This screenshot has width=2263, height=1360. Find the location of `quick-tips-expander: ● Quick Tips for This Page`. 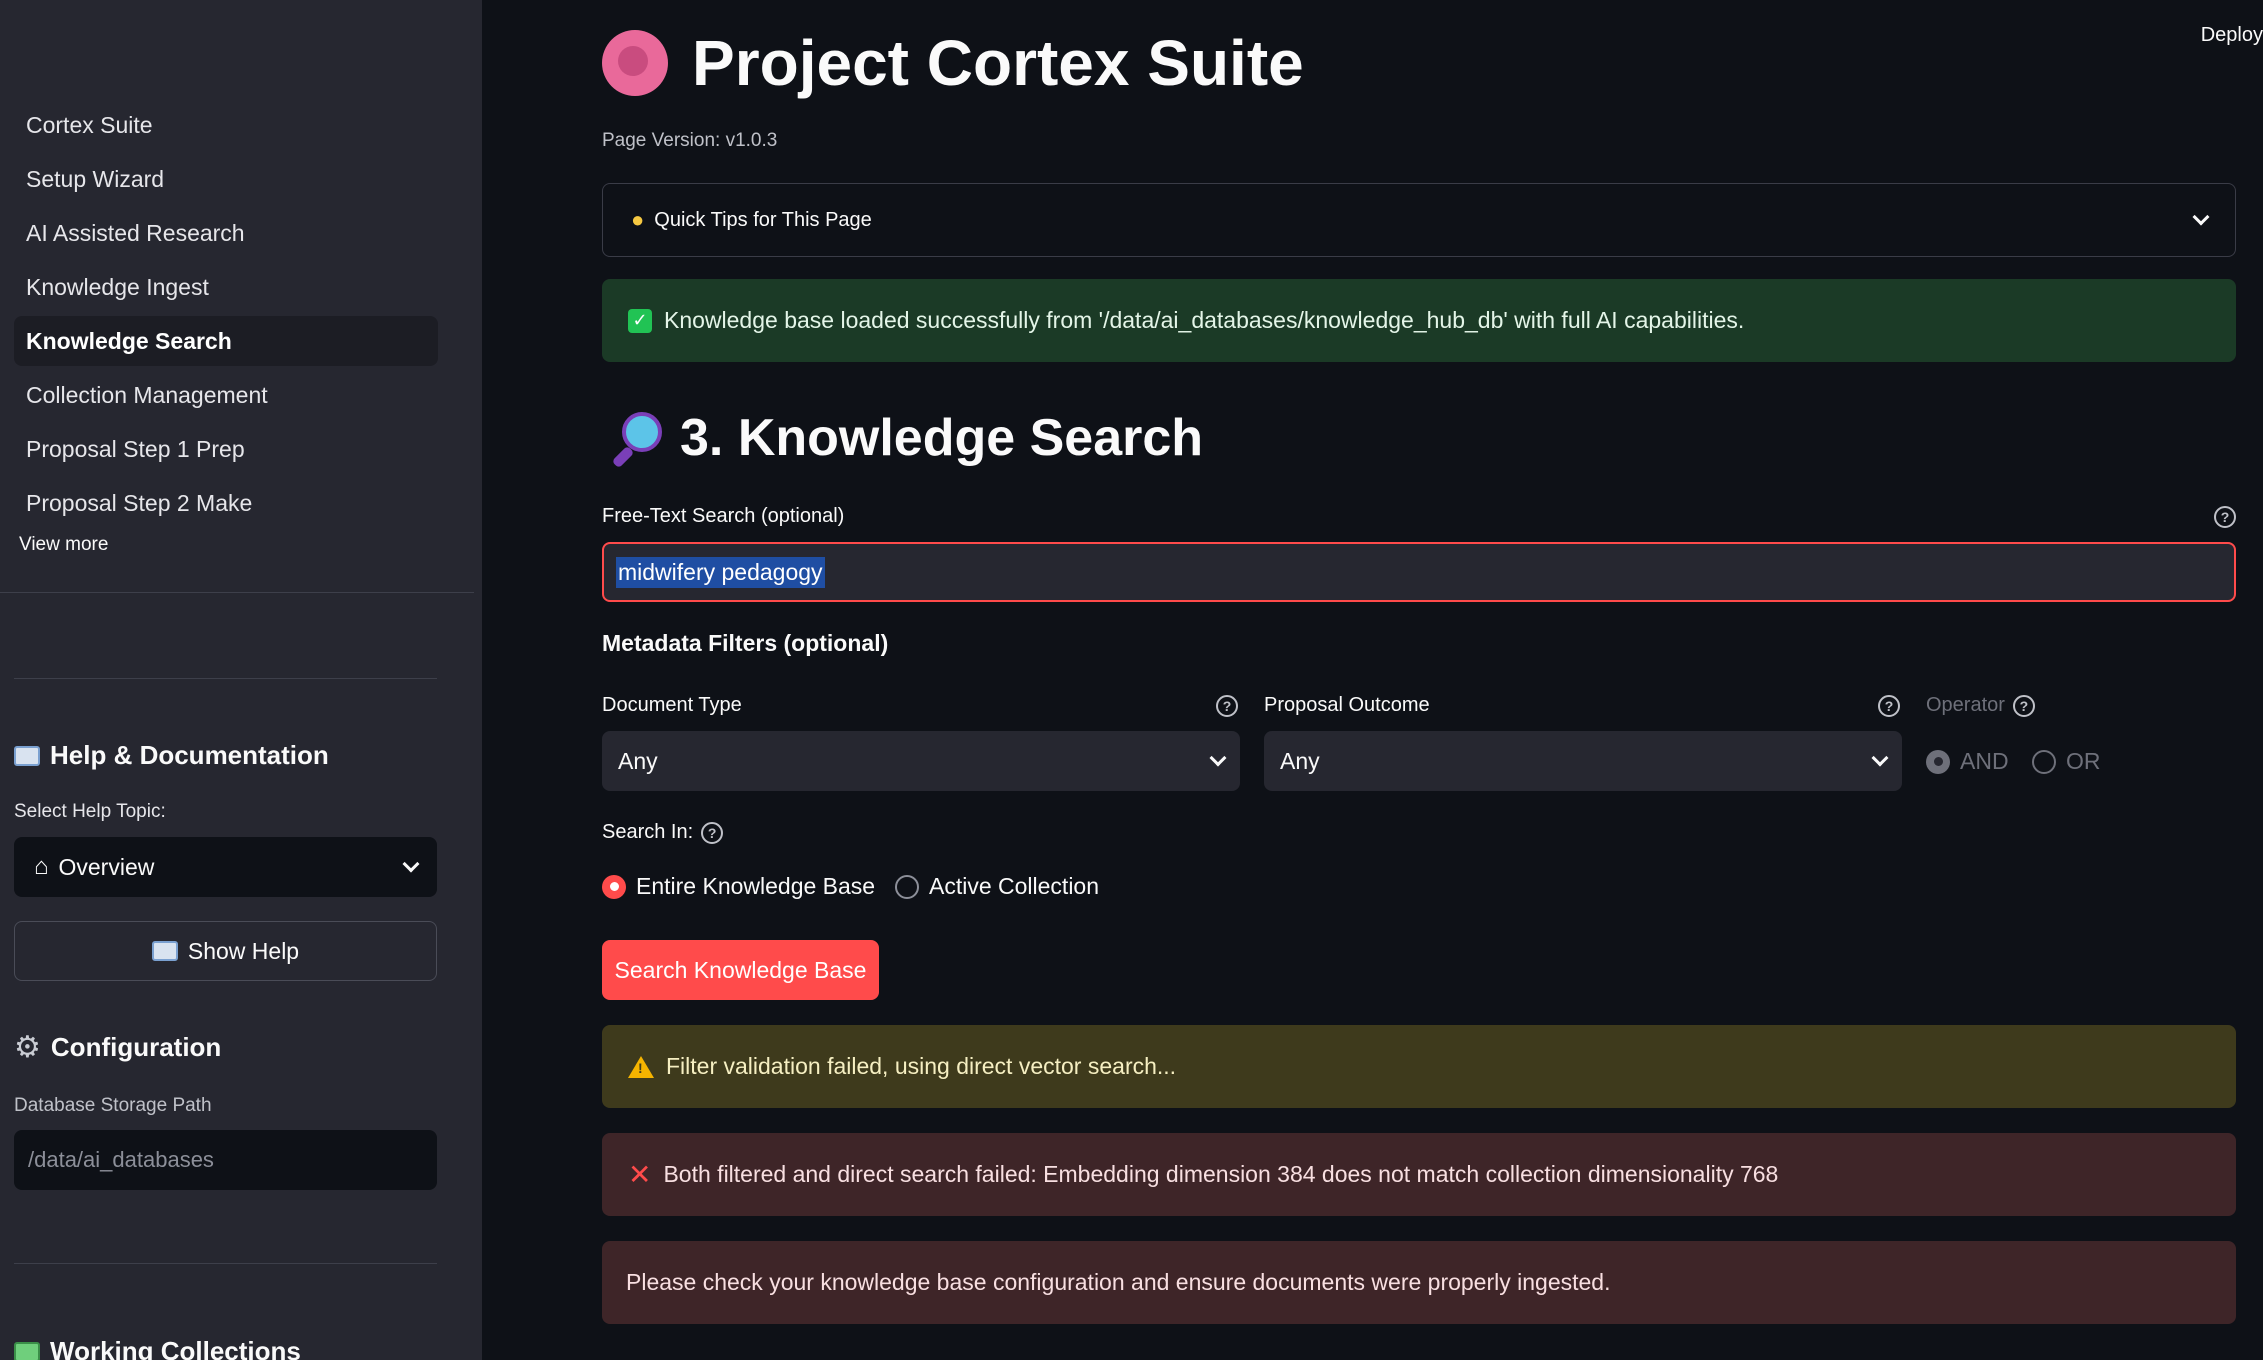

quick-tips-expander: ● Quick Tips for This Page is located at coordinates (1419, 220).